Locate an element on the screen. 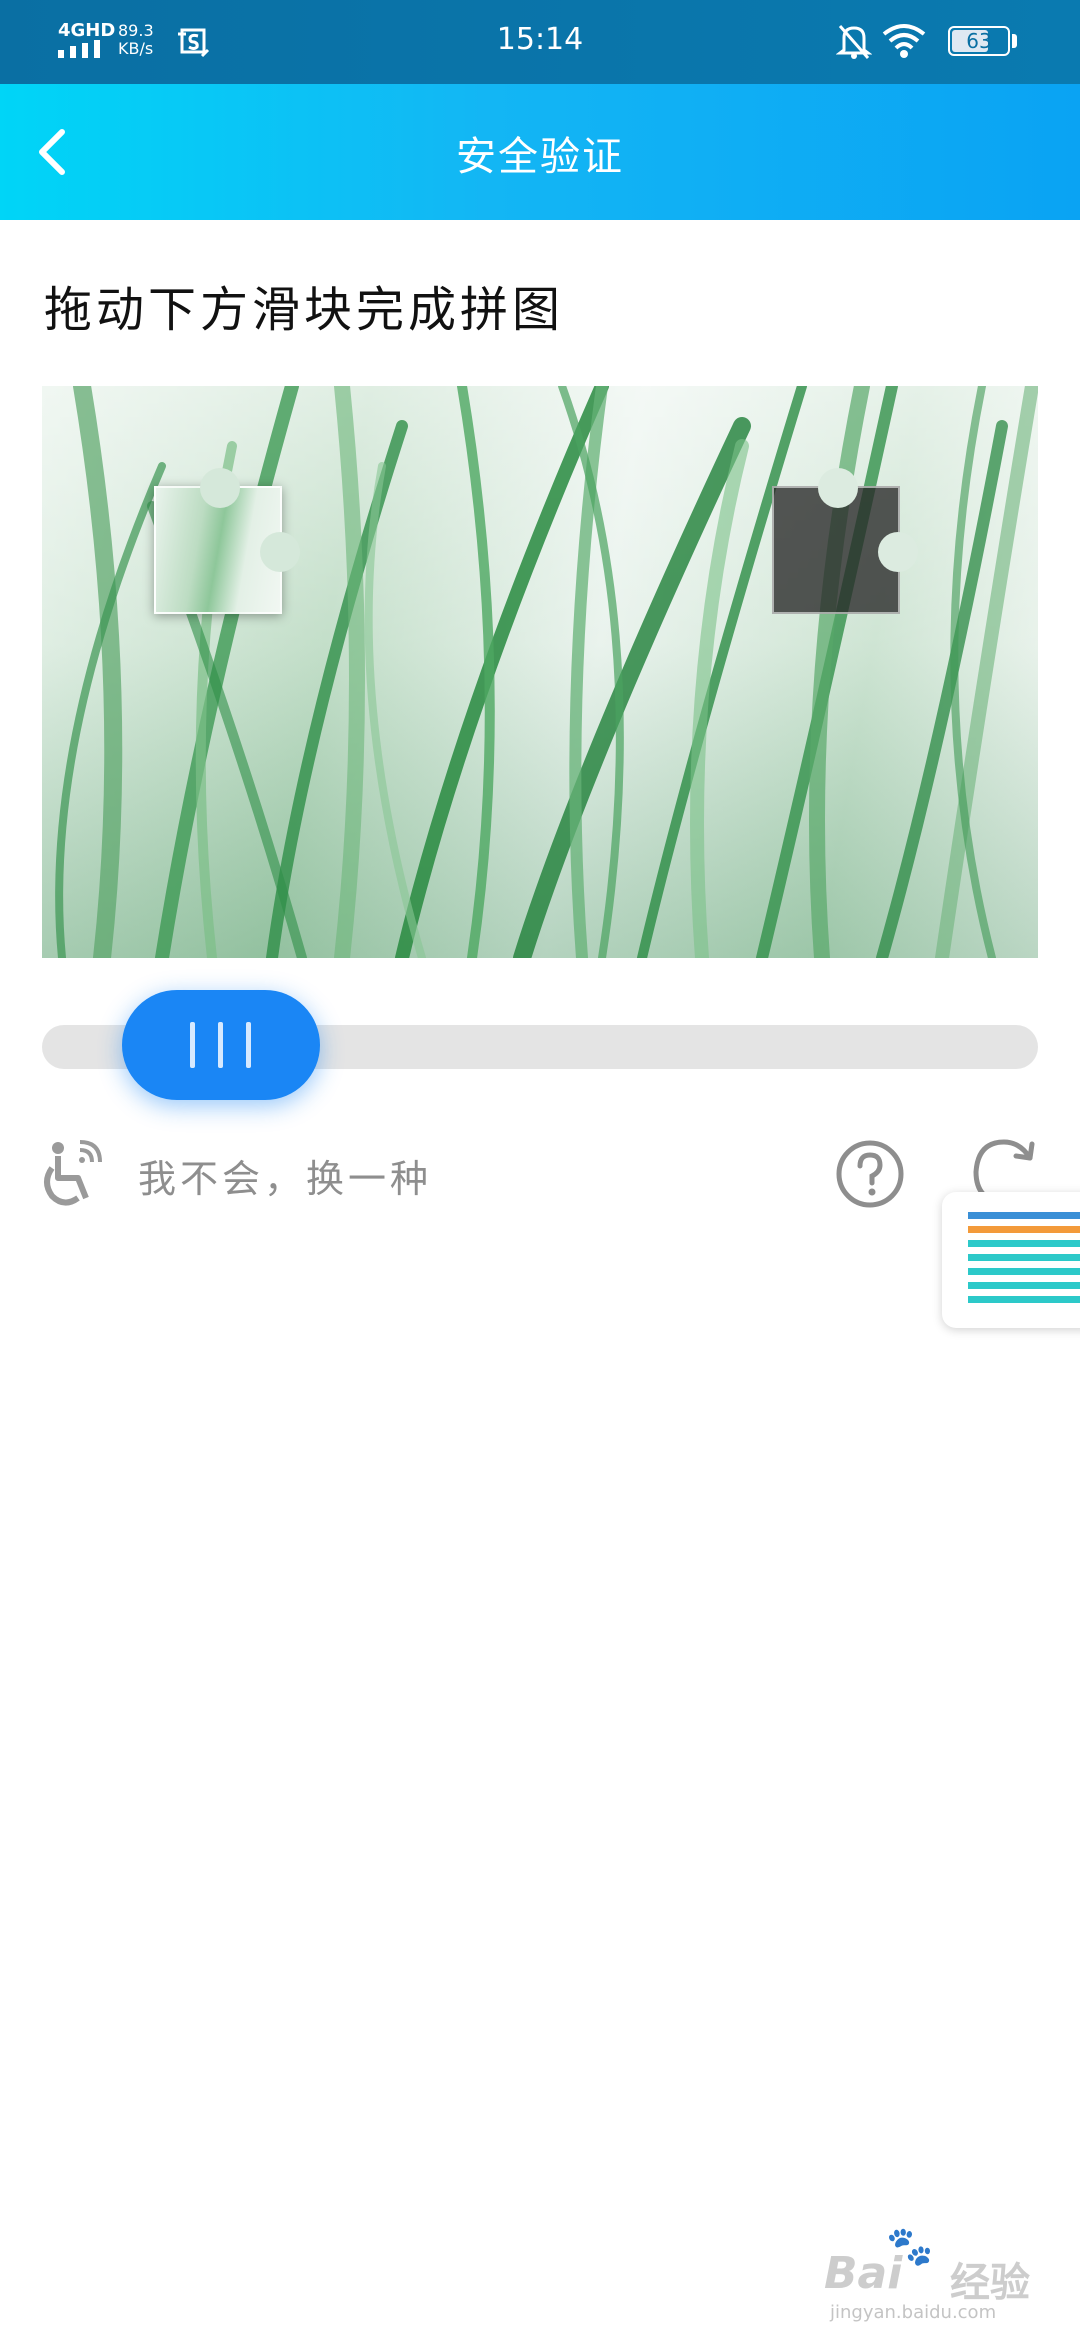 The image size is (1080, 2340). header: 安全验证 is located at coordinates (540, 152).